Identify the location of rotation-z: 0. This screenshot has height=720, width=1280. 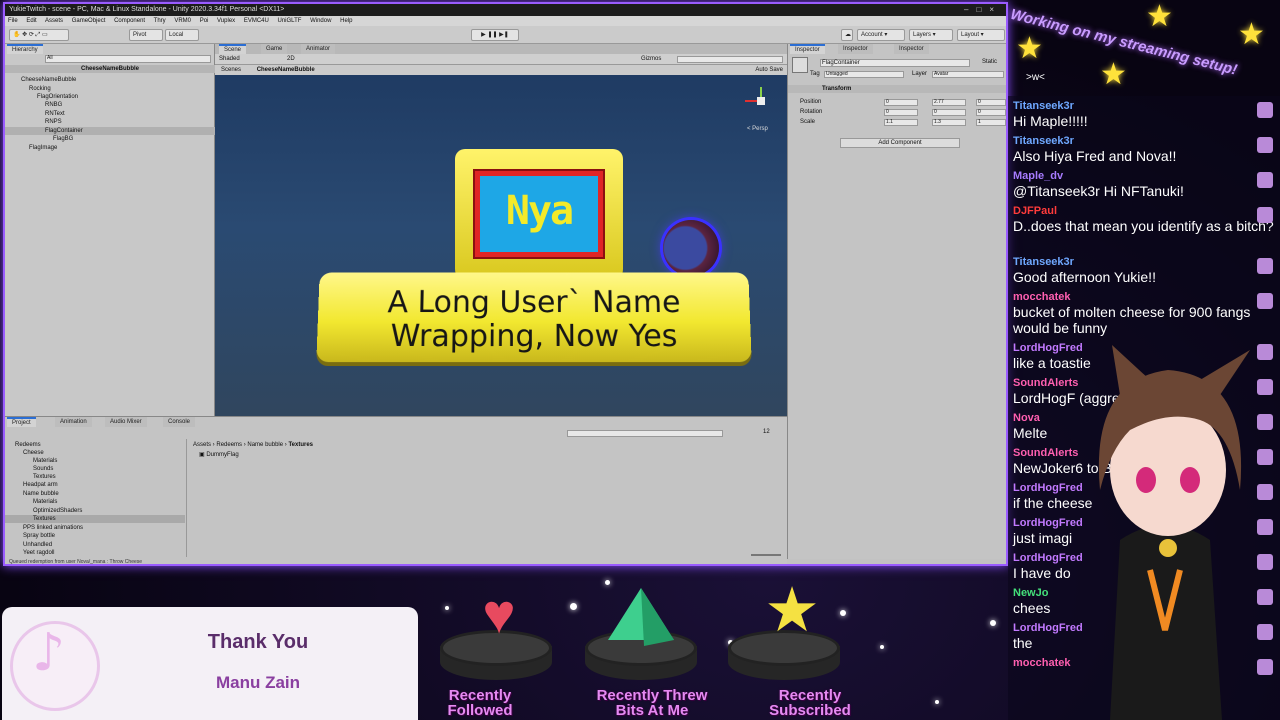
(991, 112).